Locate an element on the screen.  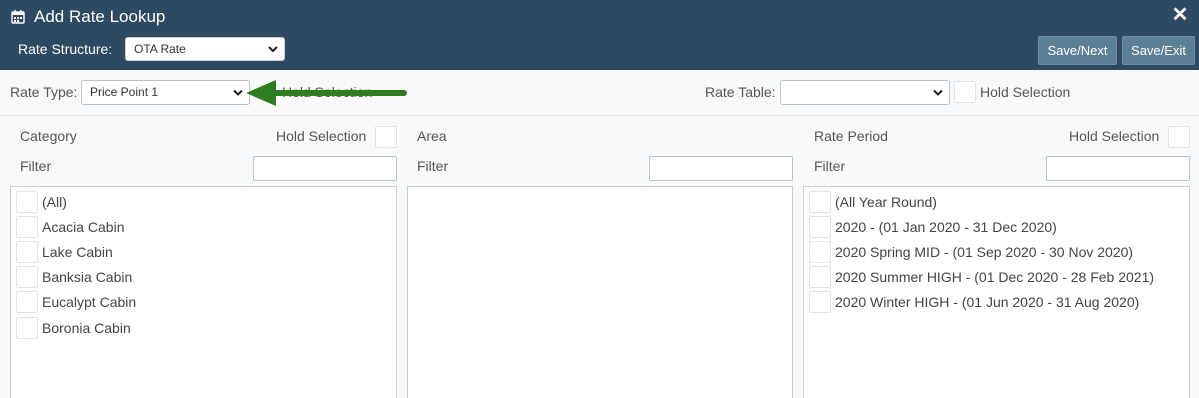
rate-type-select: Price Point 1 is located at coordinates (165, 92).